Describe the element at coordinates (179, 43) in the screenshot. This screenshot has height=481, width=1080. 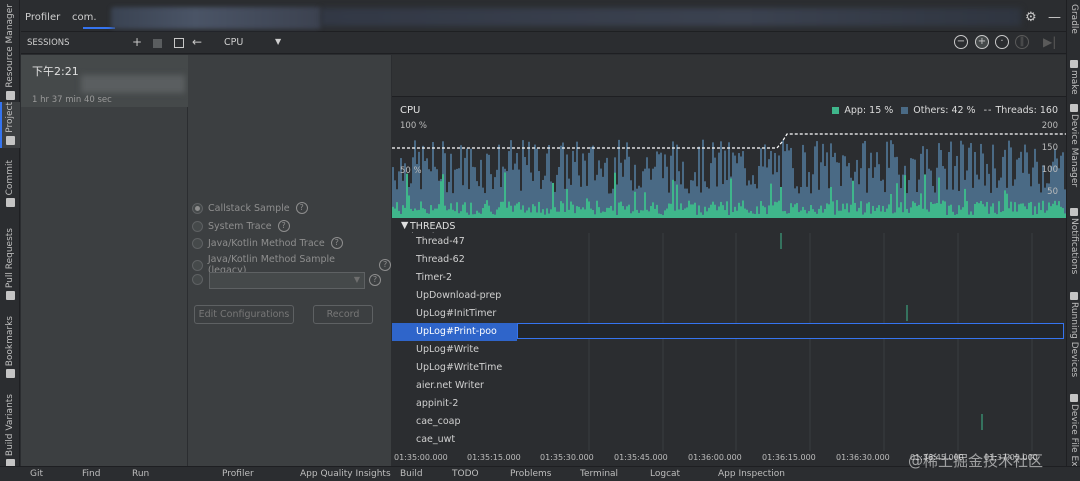
I see `layout-toggle-icon` at that location.